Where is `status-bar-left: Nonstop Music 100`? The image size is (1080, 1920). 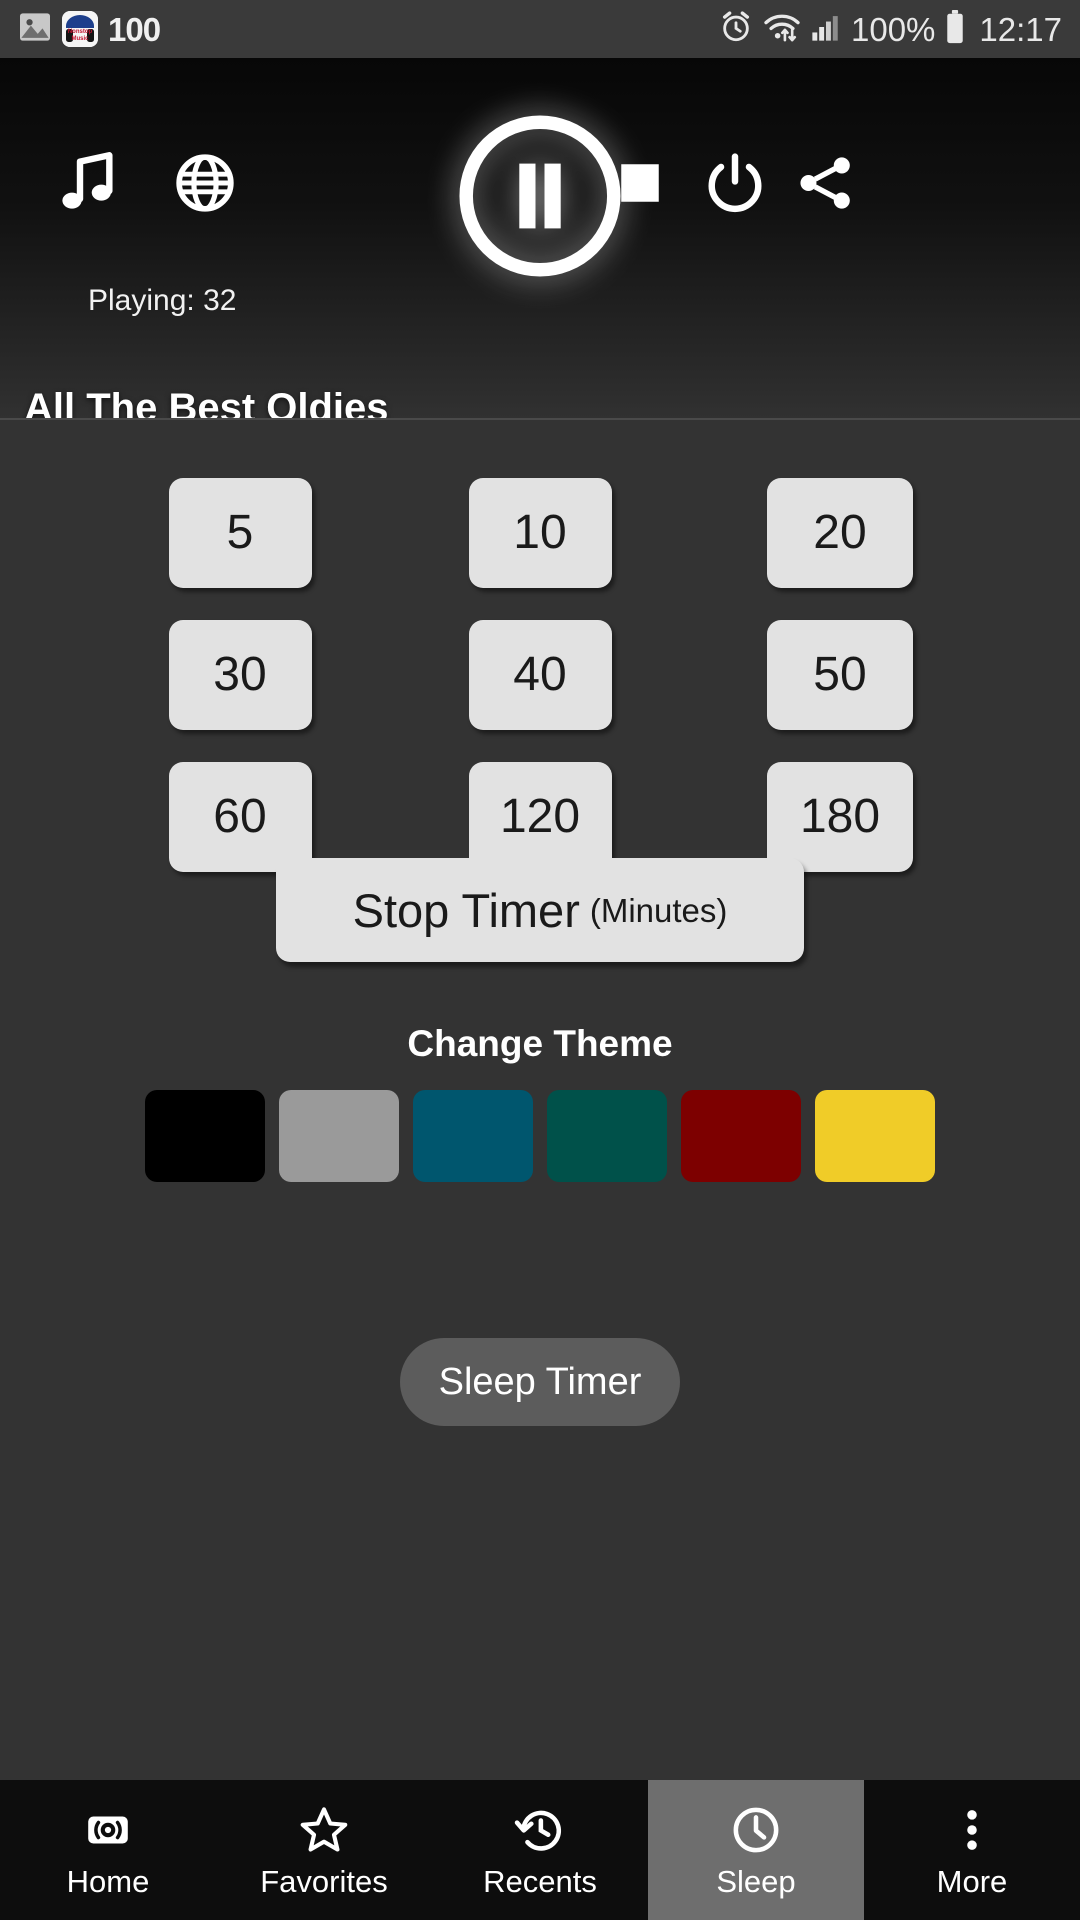 status-bar-left: Nonstop Music 100 is located at coordinates (89, 29).